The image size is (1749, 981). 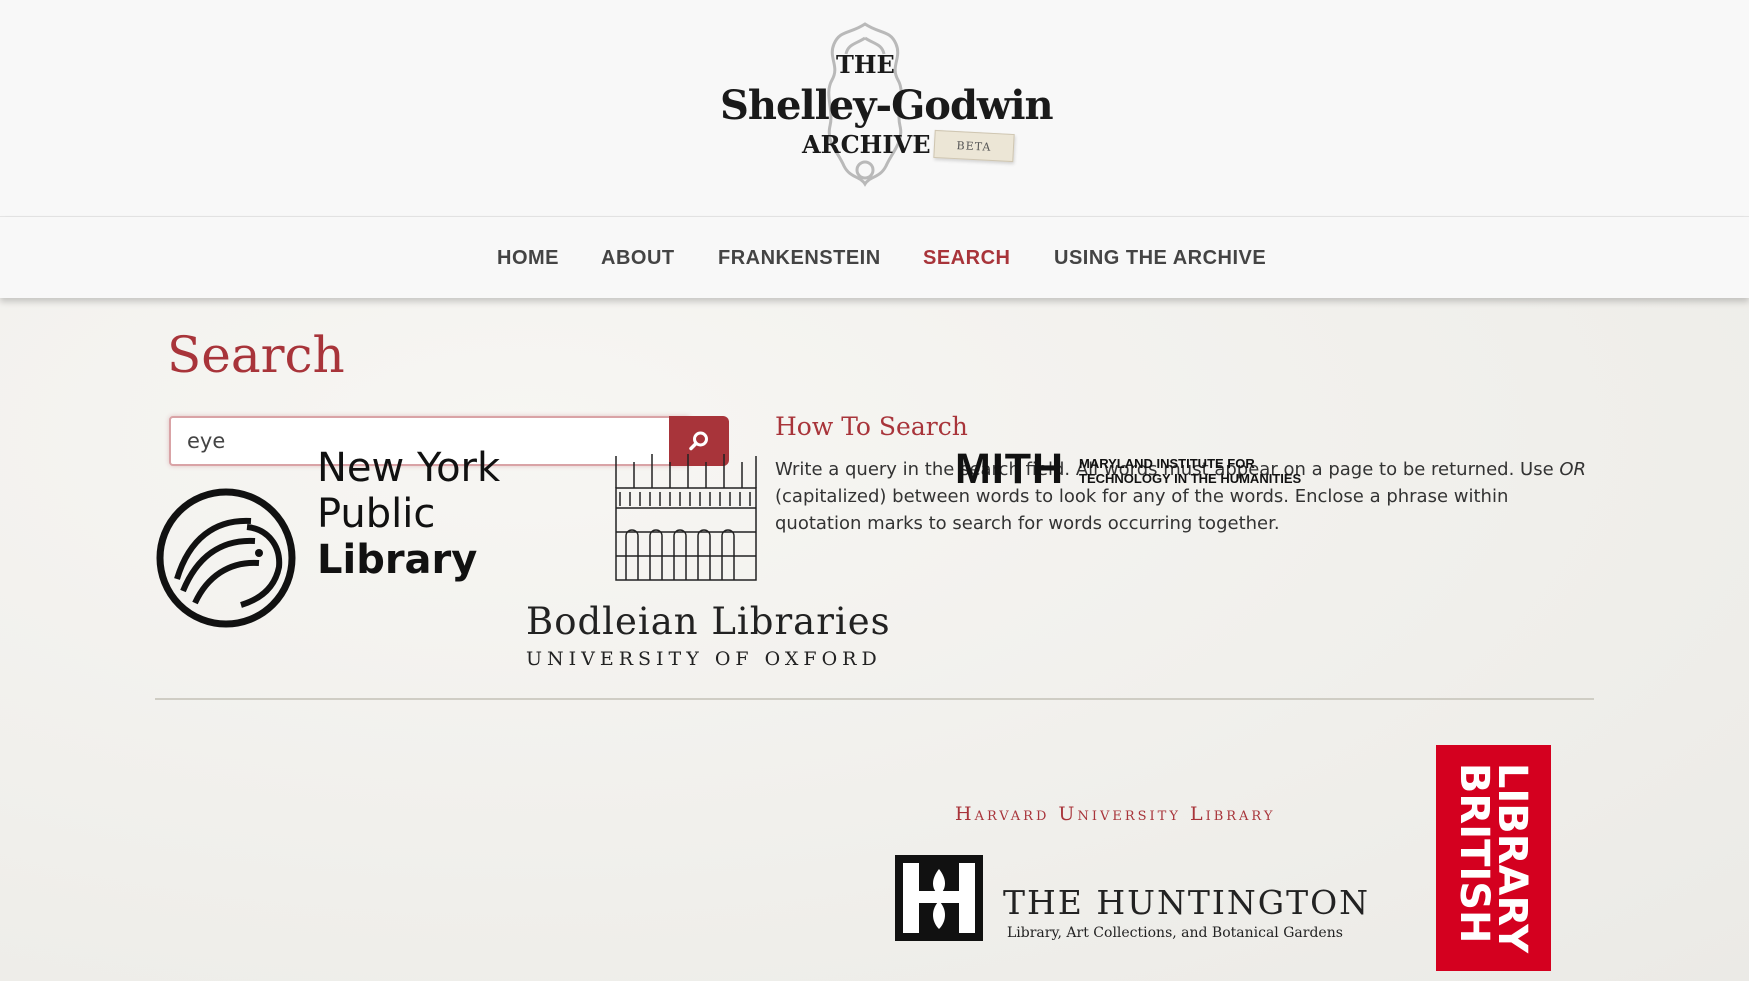 What do you see at coordinates (865, 64) in the screenshot?
I see `logo-line-the: THE` at bounding box center [865, 64].